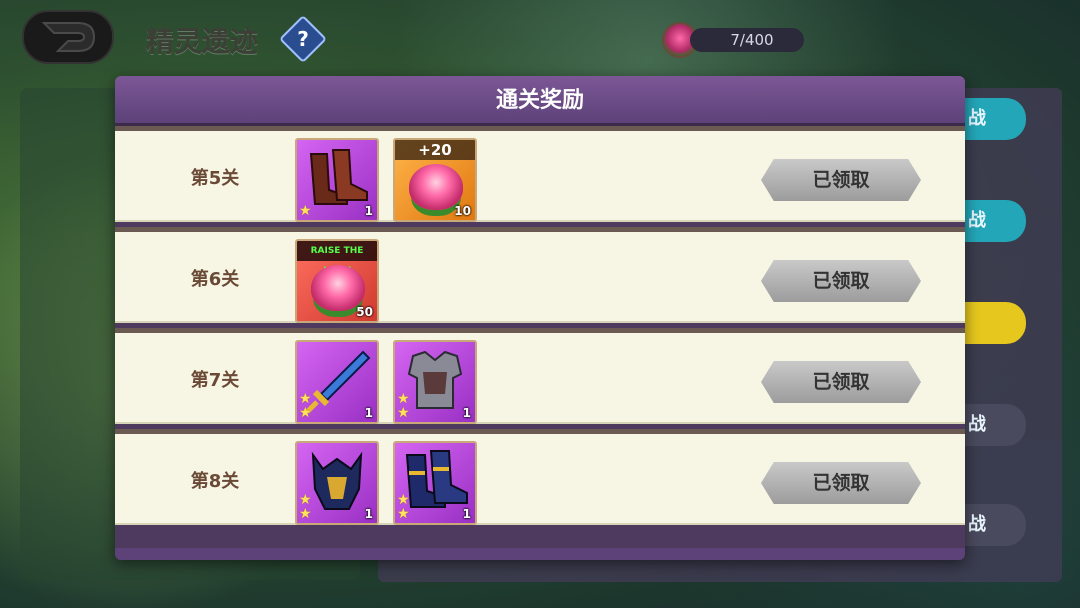  What do you see at coordinates (337, 281) in the screenshot?
I see `reward-item-flower: RAISE THE LIMIT 50` at bounding box center [337, 281].